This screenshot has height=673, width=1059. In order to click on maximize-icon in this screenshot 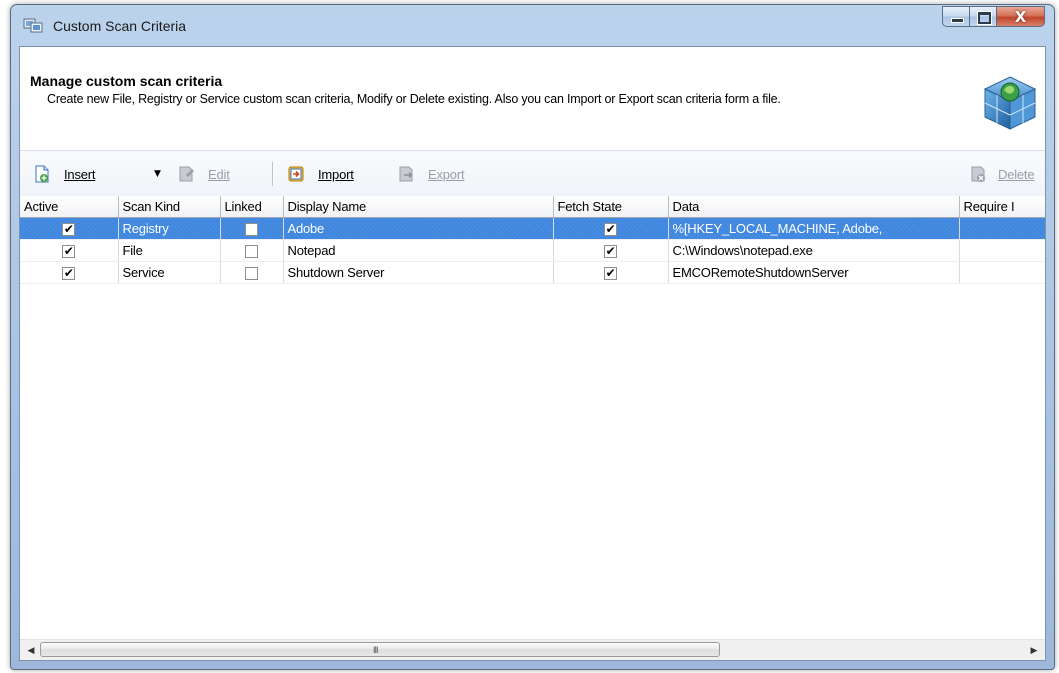, I will do `click(984, 18)`.